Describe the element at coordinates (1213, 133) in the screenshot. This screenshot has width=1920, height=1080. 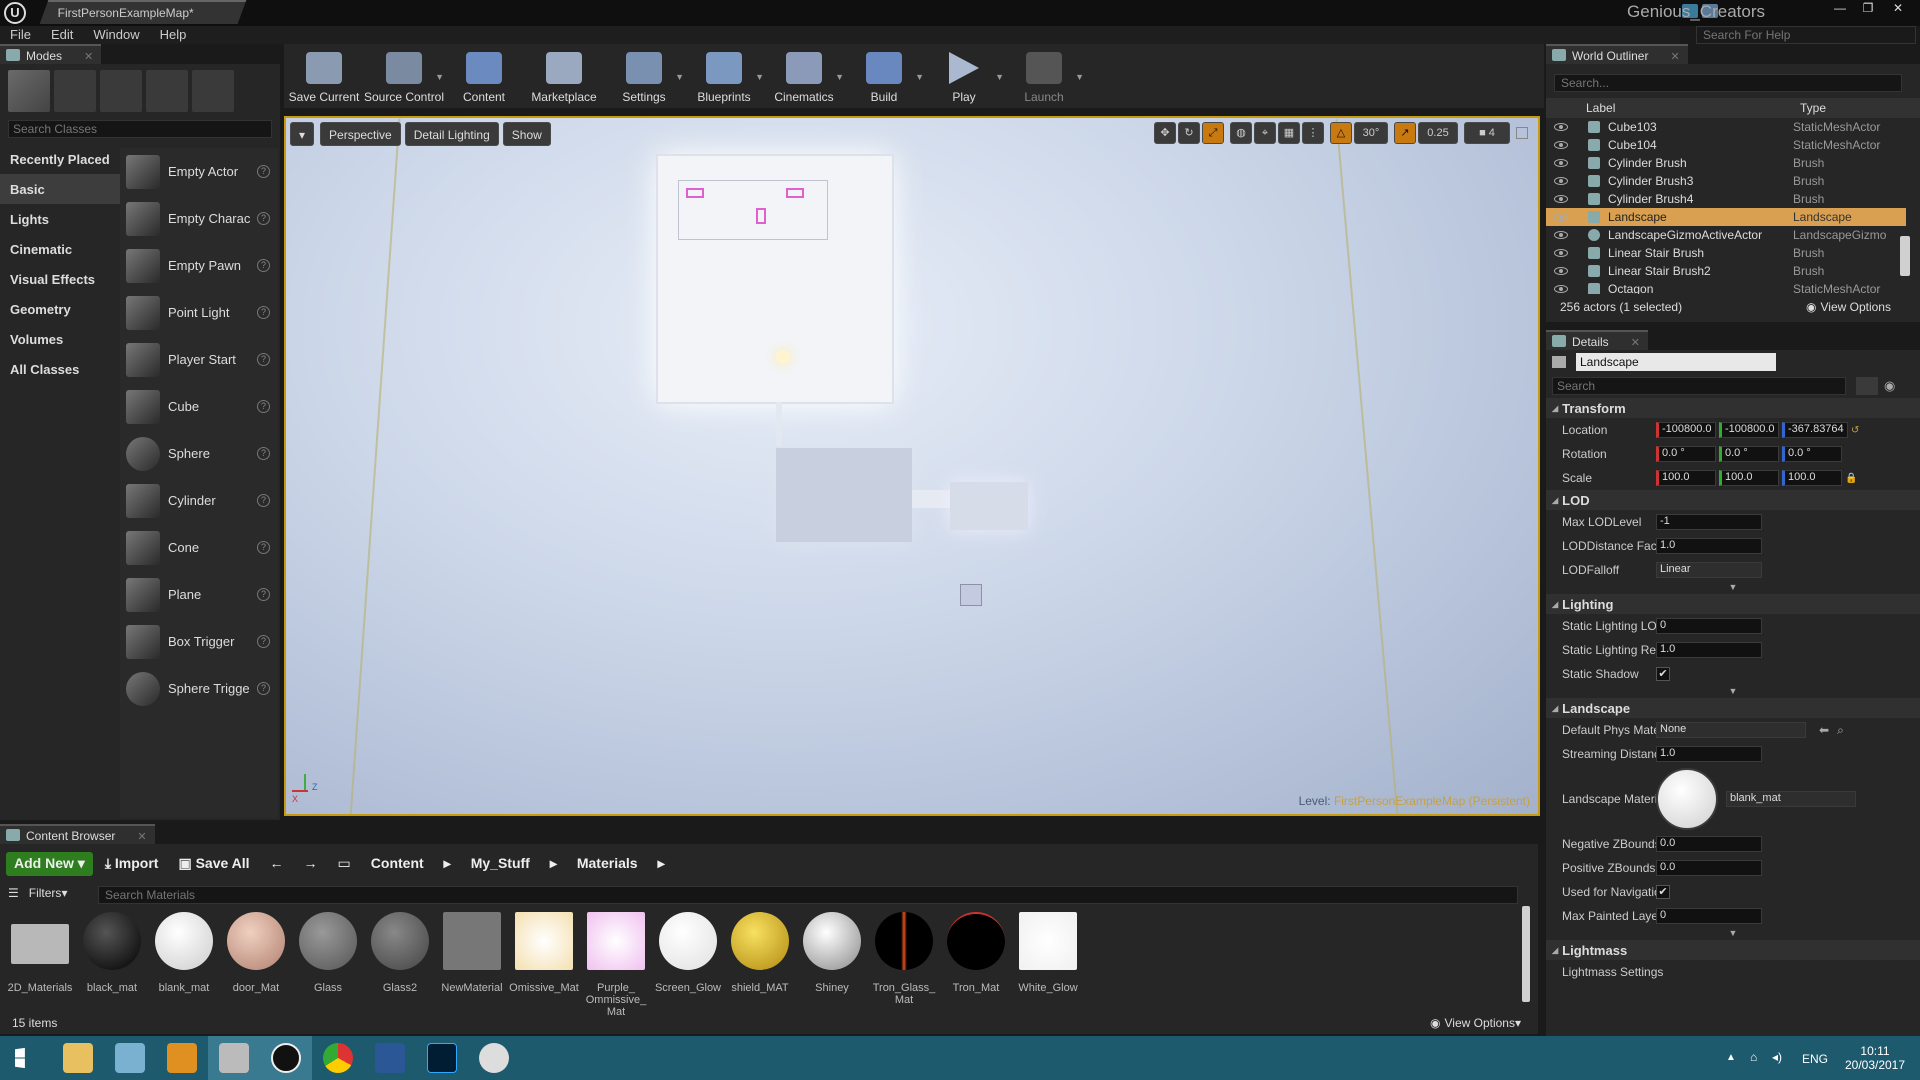
I see `scale-icon: ⤢` at that location.